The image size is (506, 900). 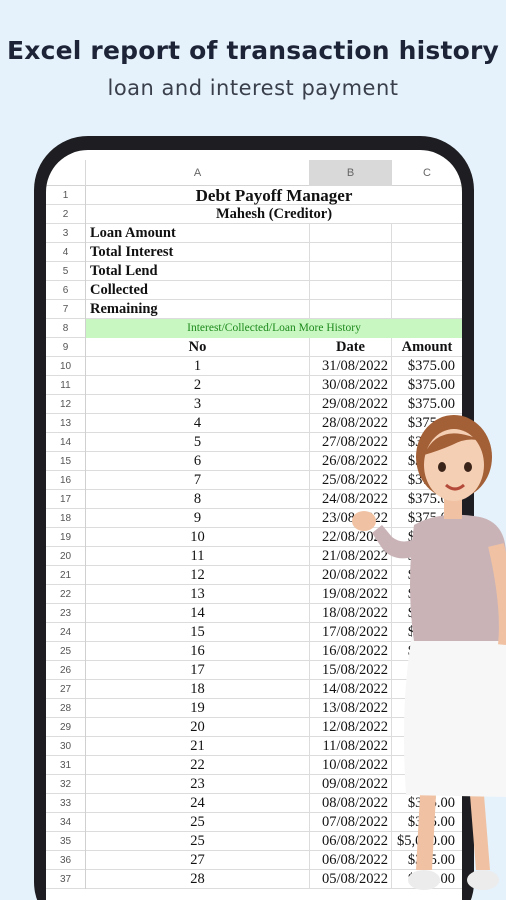 What do you see at coordinates (198, 366) in the screenshot?
I see `no-cell: 1` at bounding box center [198, 366].